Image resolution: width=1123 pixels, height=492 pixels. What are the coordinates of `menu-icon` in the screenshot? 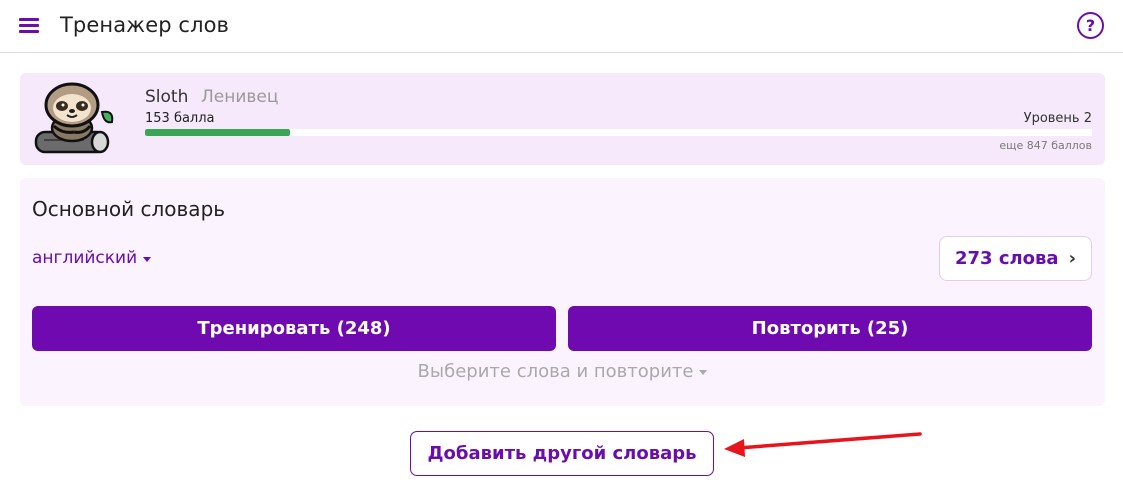 It's located at (30, 26).